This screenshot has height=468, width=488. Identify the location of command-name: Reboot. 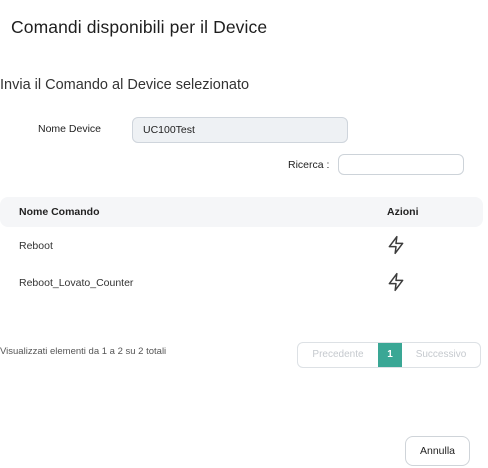
(36, 246).